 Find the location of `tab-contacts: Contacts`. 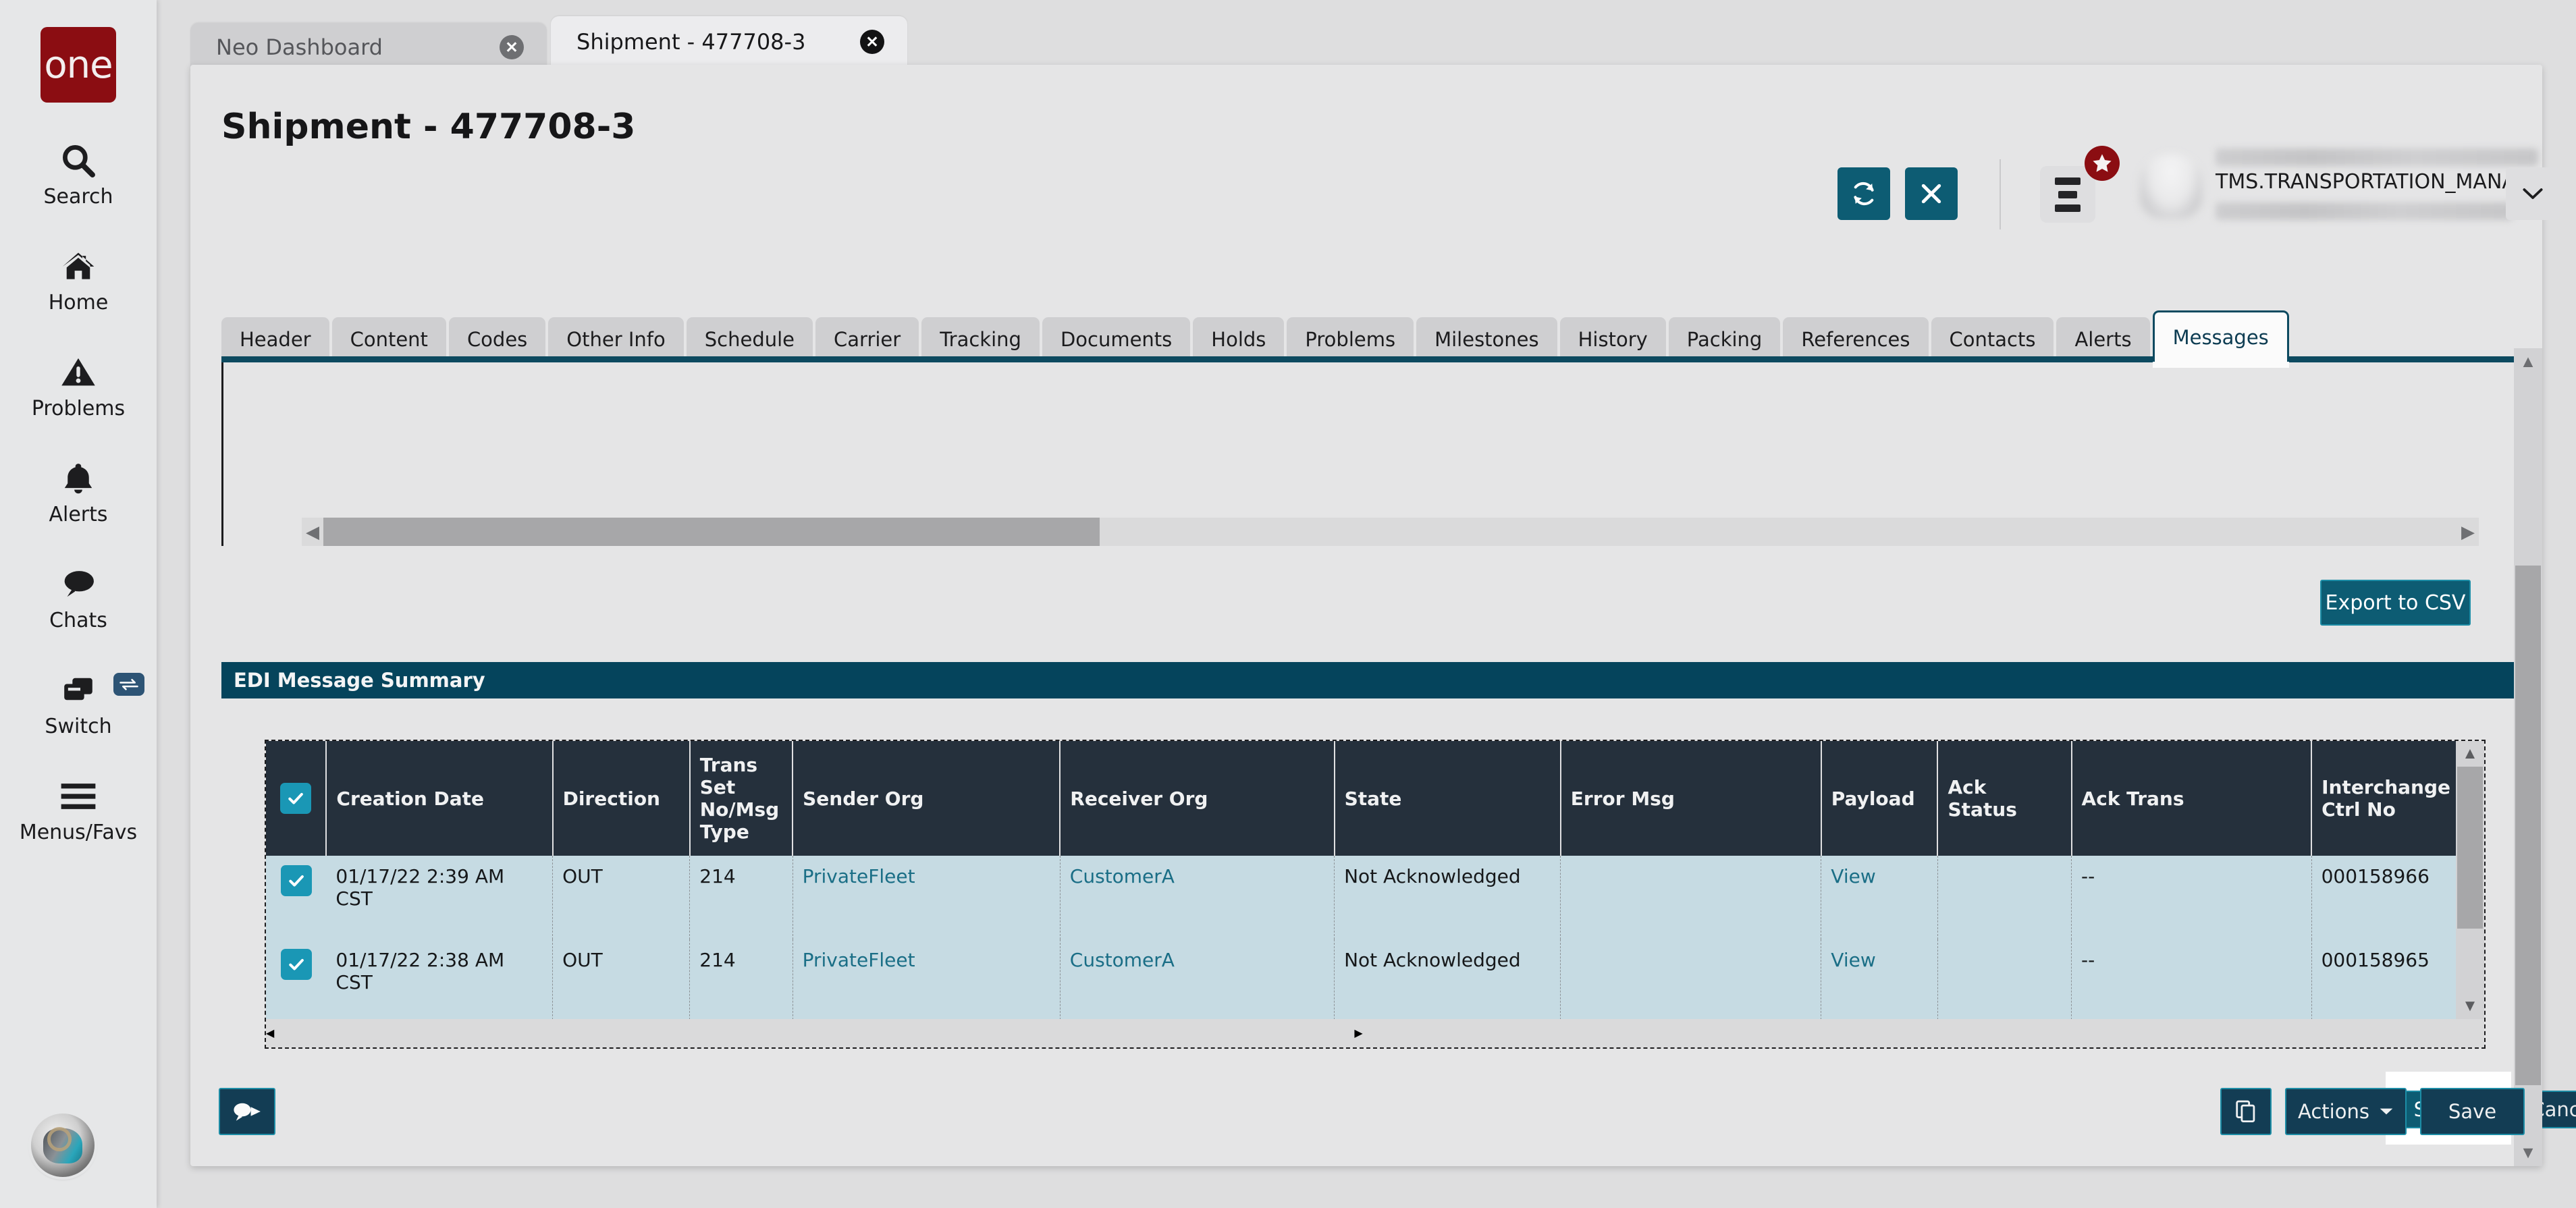

tab-contacts: Contacts is located at coordinates (1993, 339).